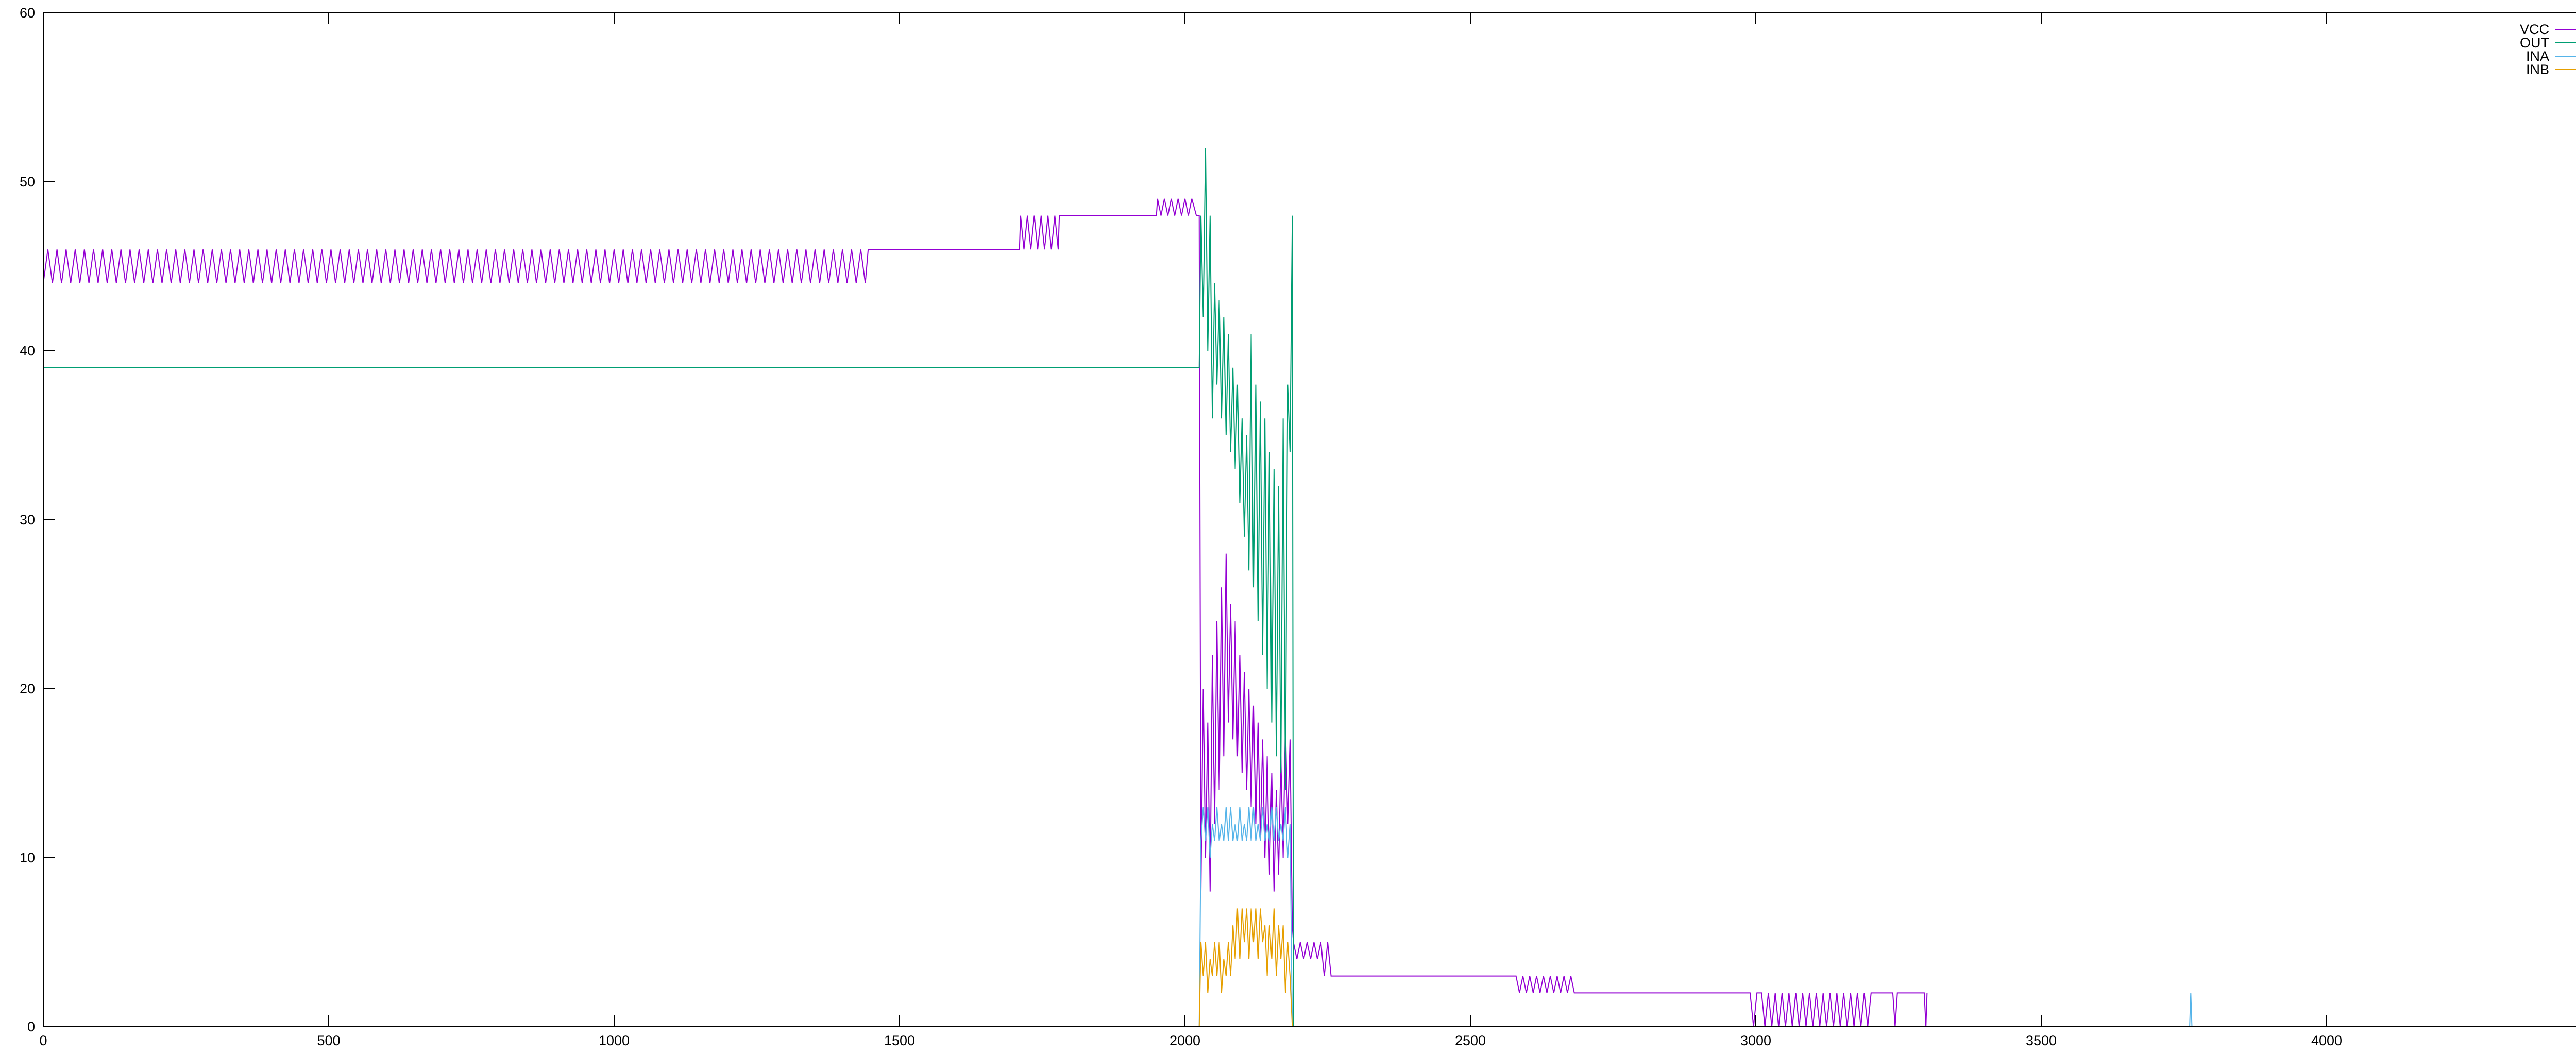 The width and height of the screenshot is (2576, 1055). I want to click on y-tick-label: 30, so click(27, 520).